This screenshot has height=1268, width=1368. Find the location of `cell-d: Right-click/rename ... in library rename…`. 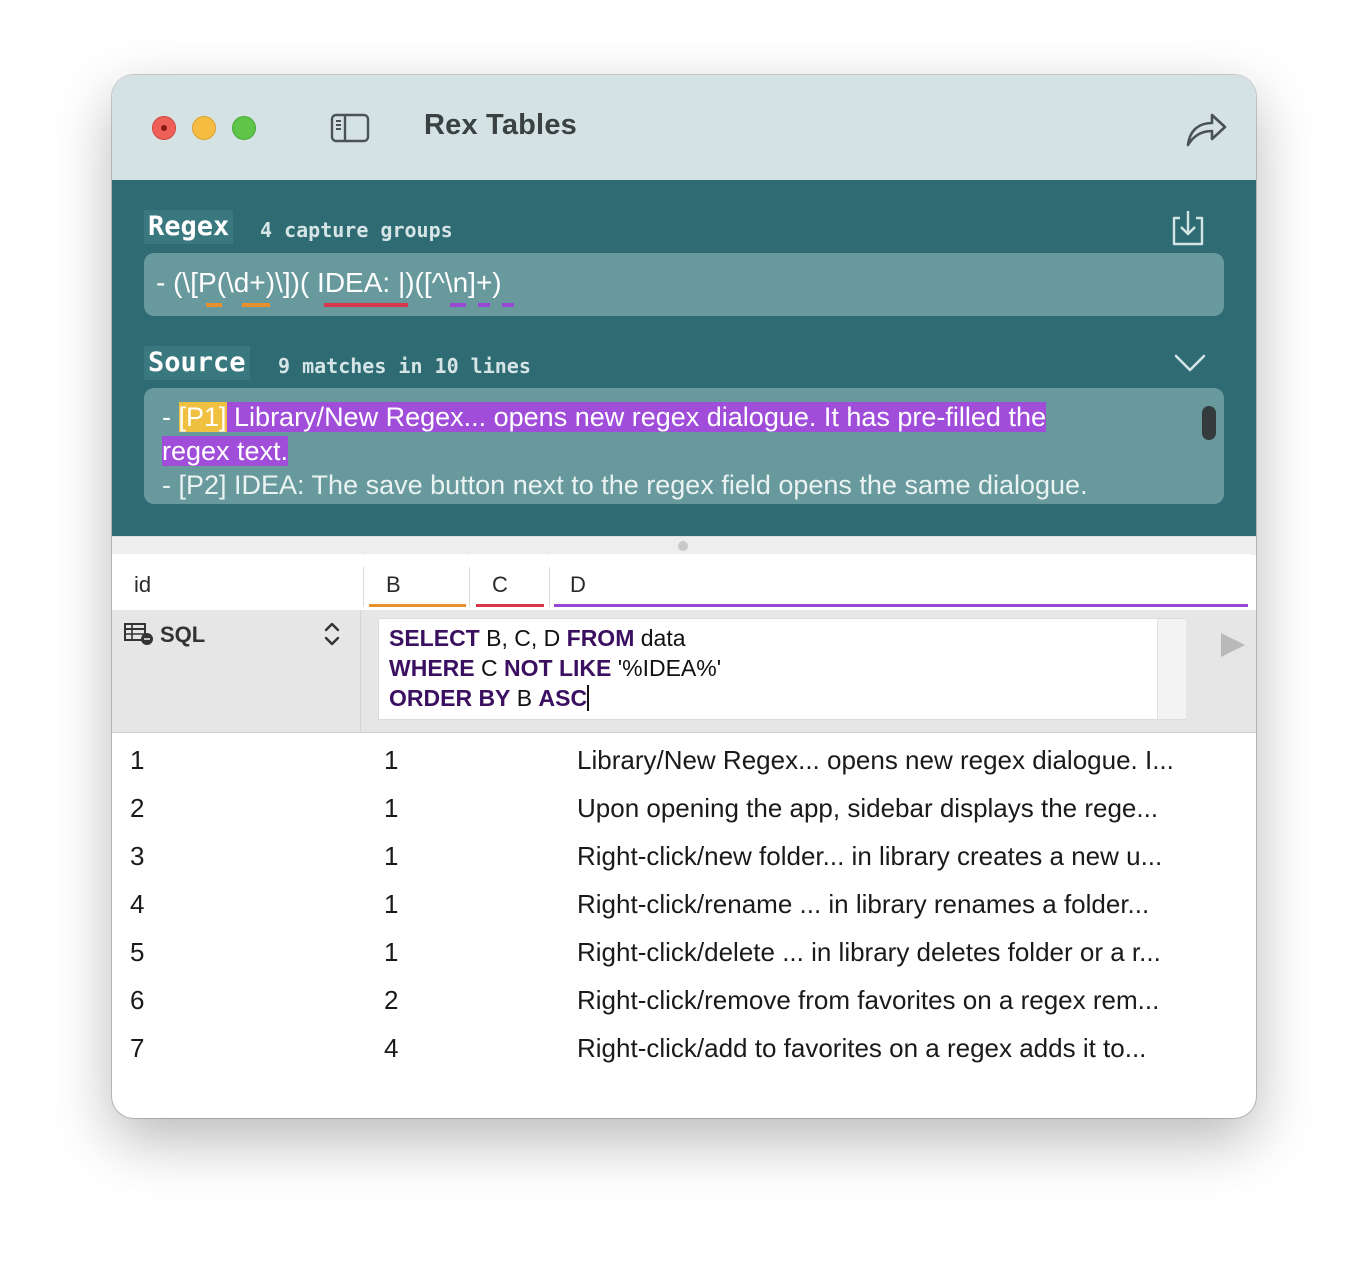

cell-d: Right-click/rename ... in library rename… is located at coordinates (863, 904).